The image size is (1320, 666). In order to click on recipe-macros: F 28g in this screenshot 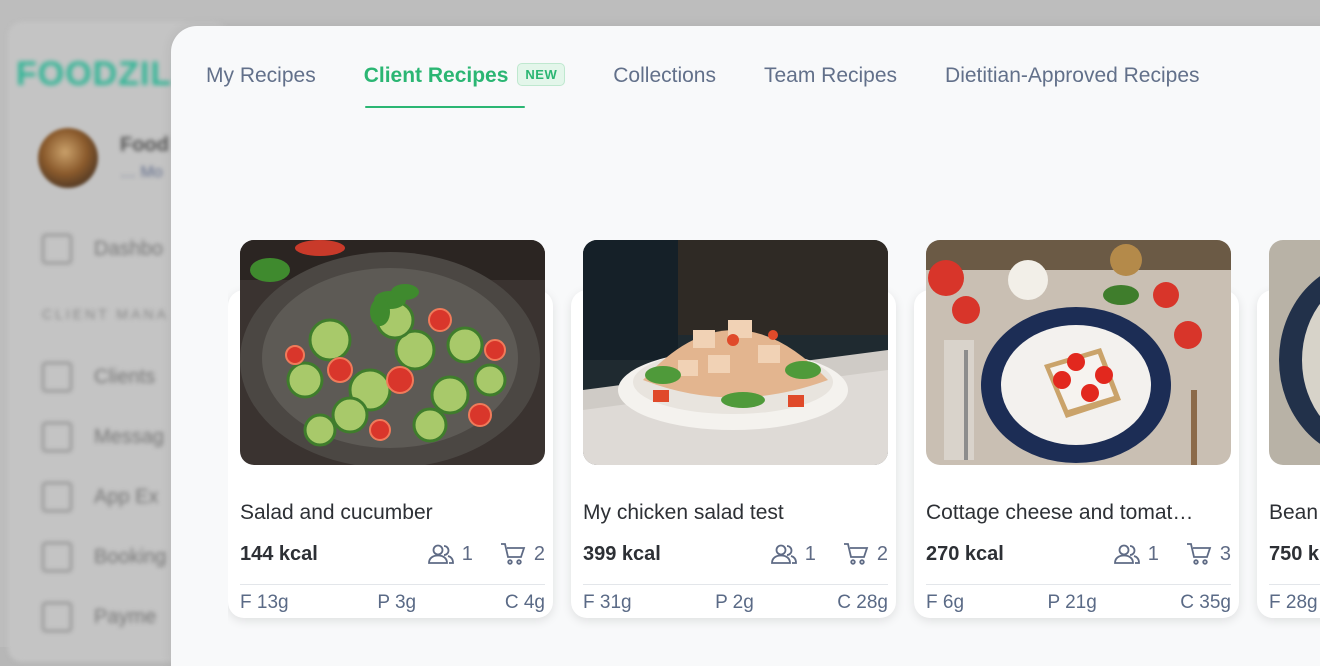, I will do `click(1294, 603)`.